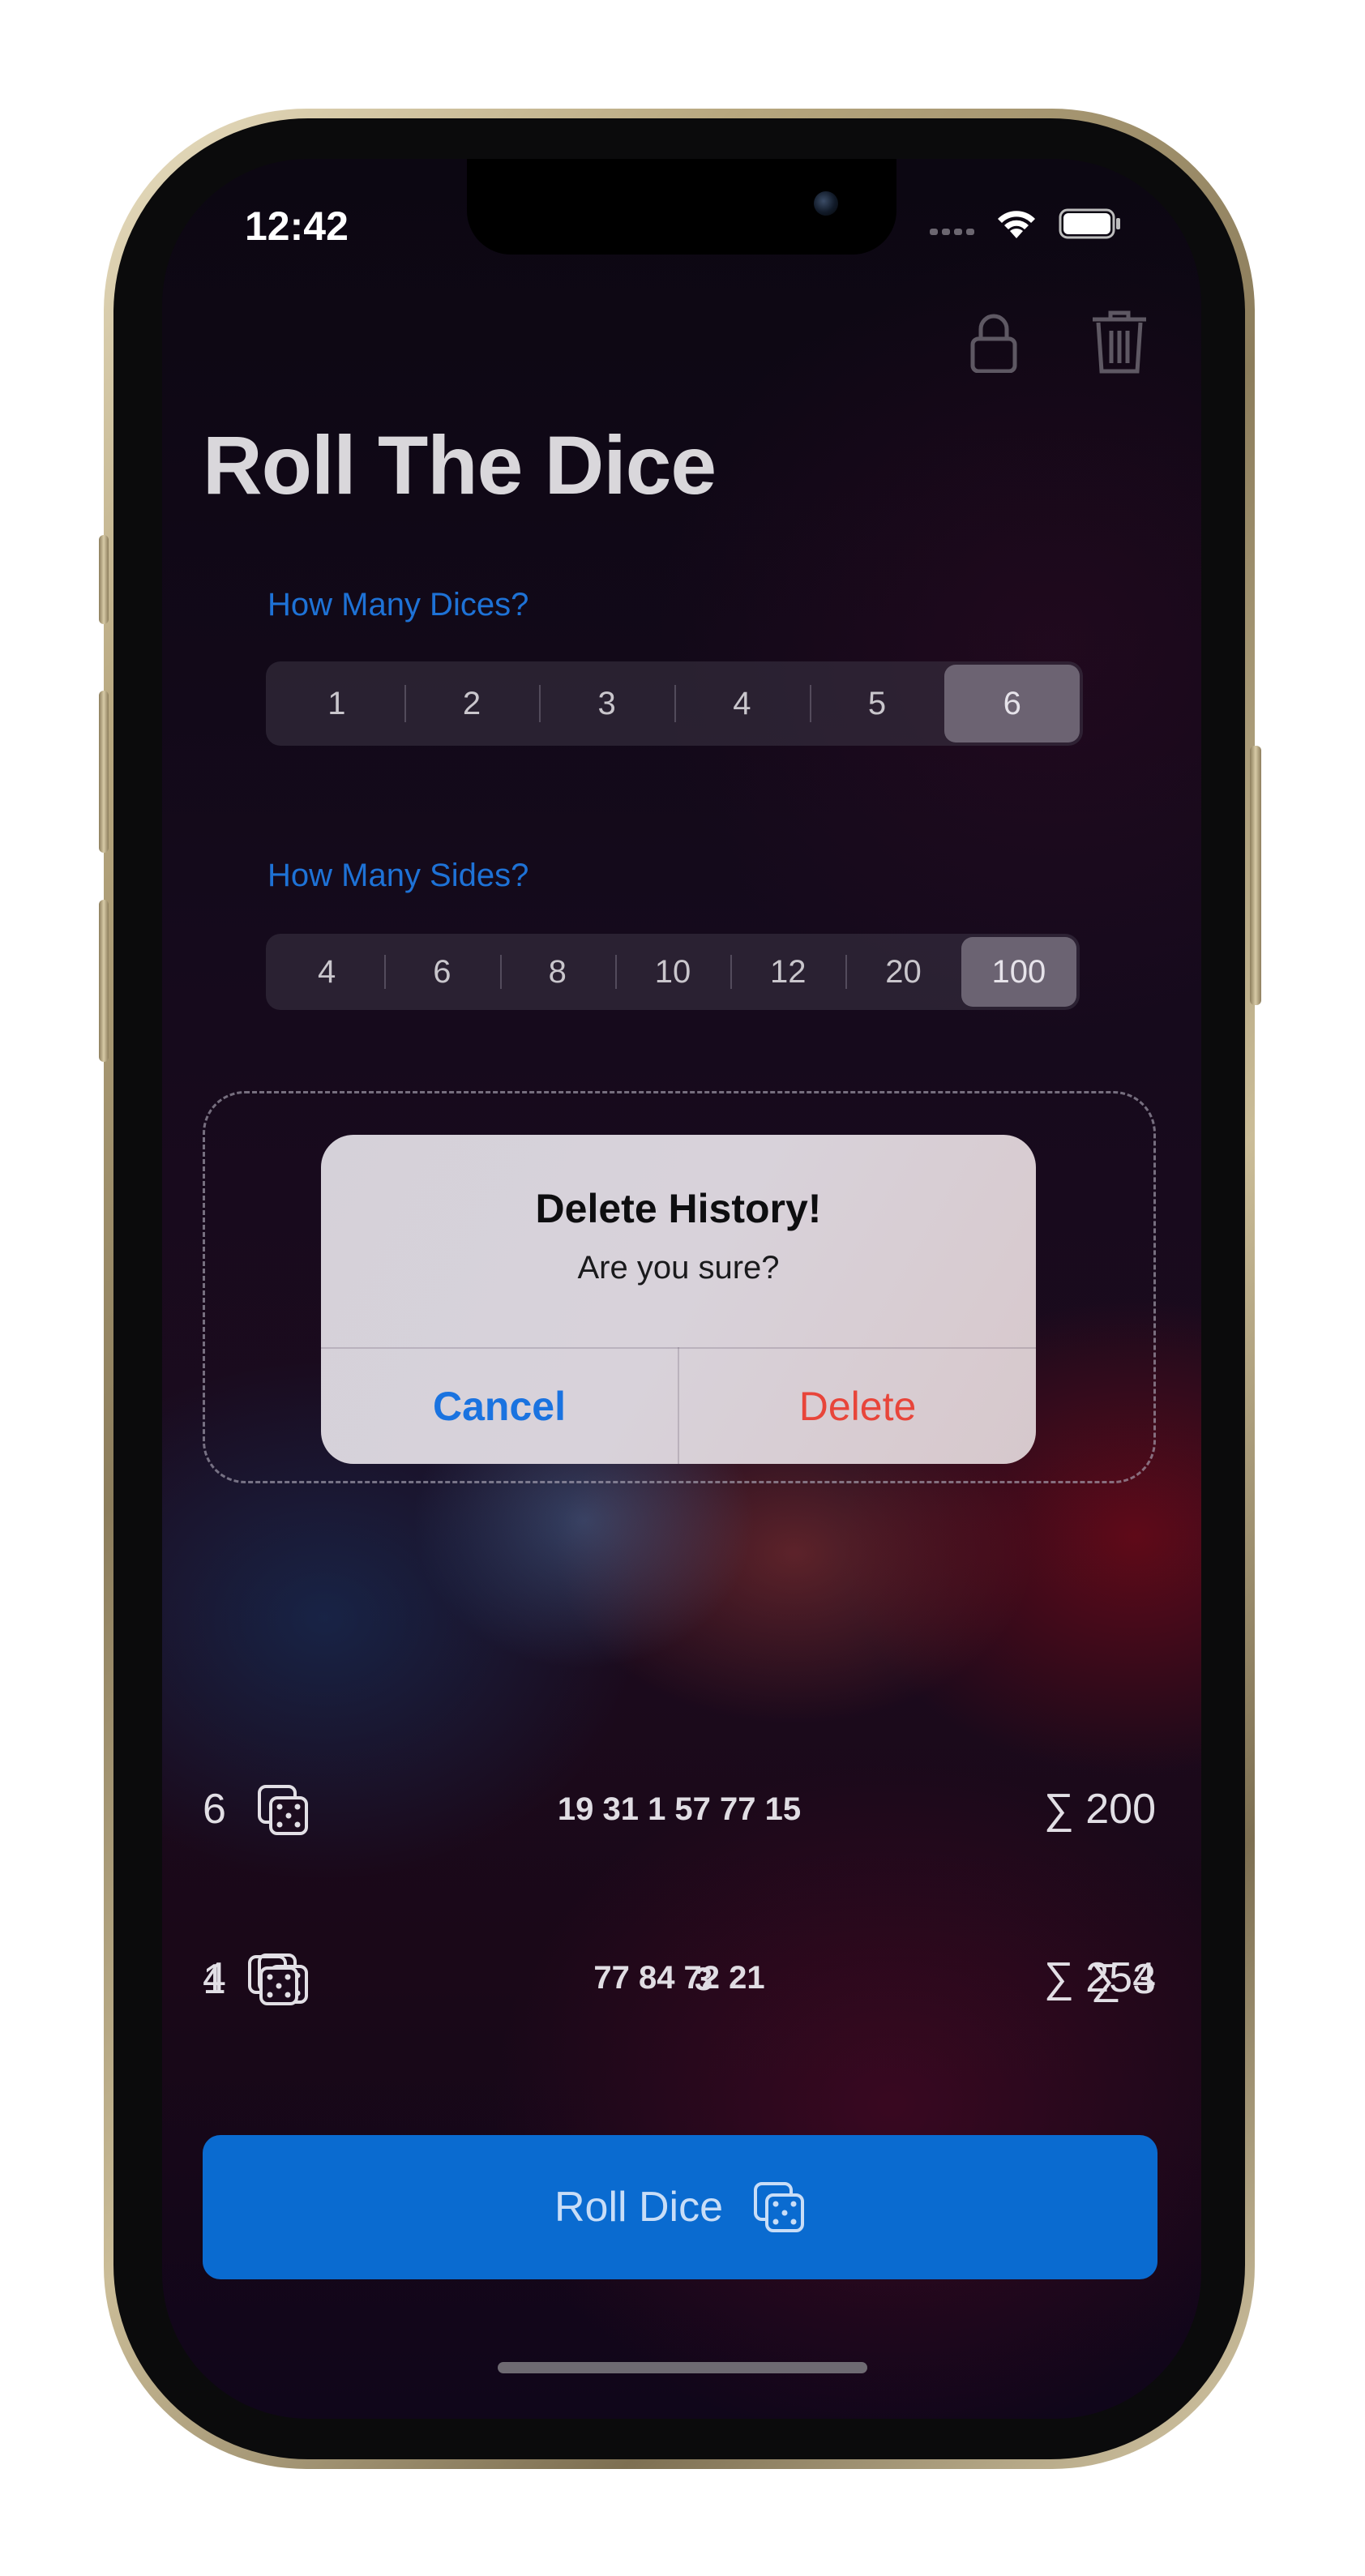  What do you see at coordinates (1119, 342) in the screenshot?
I see `trash-icon` at bounding box center [1119, 342].